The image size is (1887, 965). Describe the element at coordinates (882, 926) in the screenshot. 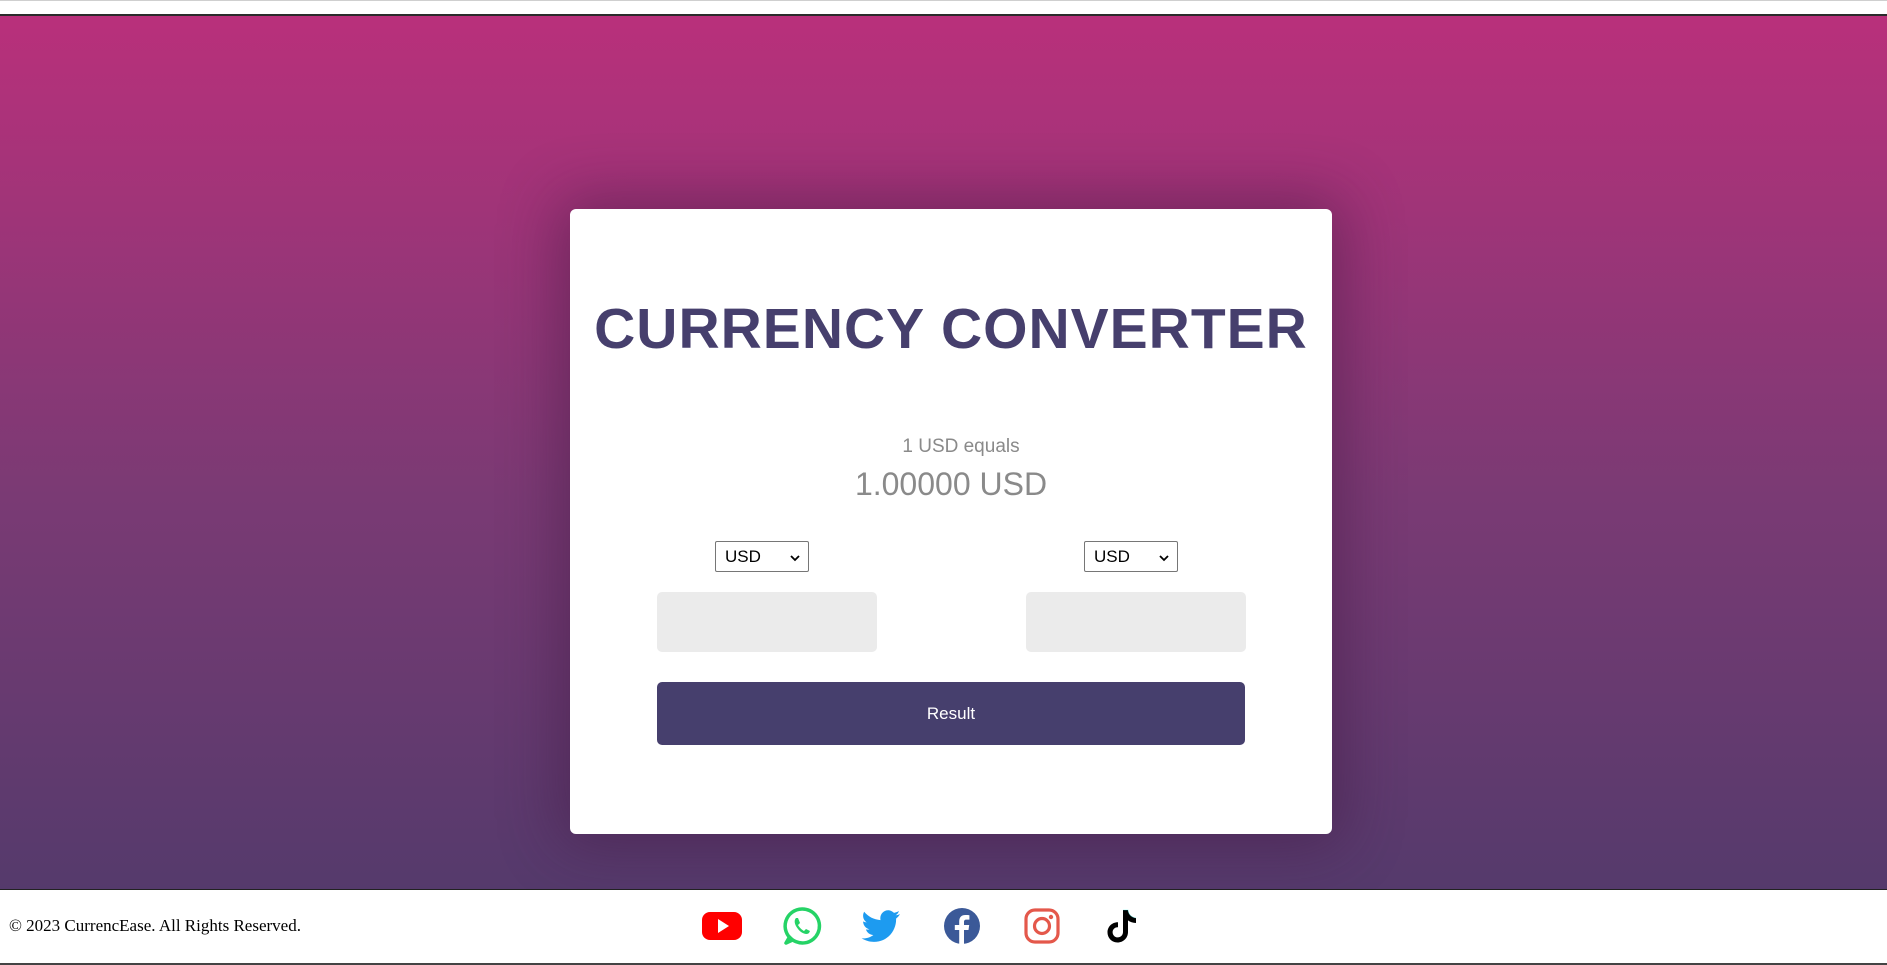

I see `twitter-icon` at that location.